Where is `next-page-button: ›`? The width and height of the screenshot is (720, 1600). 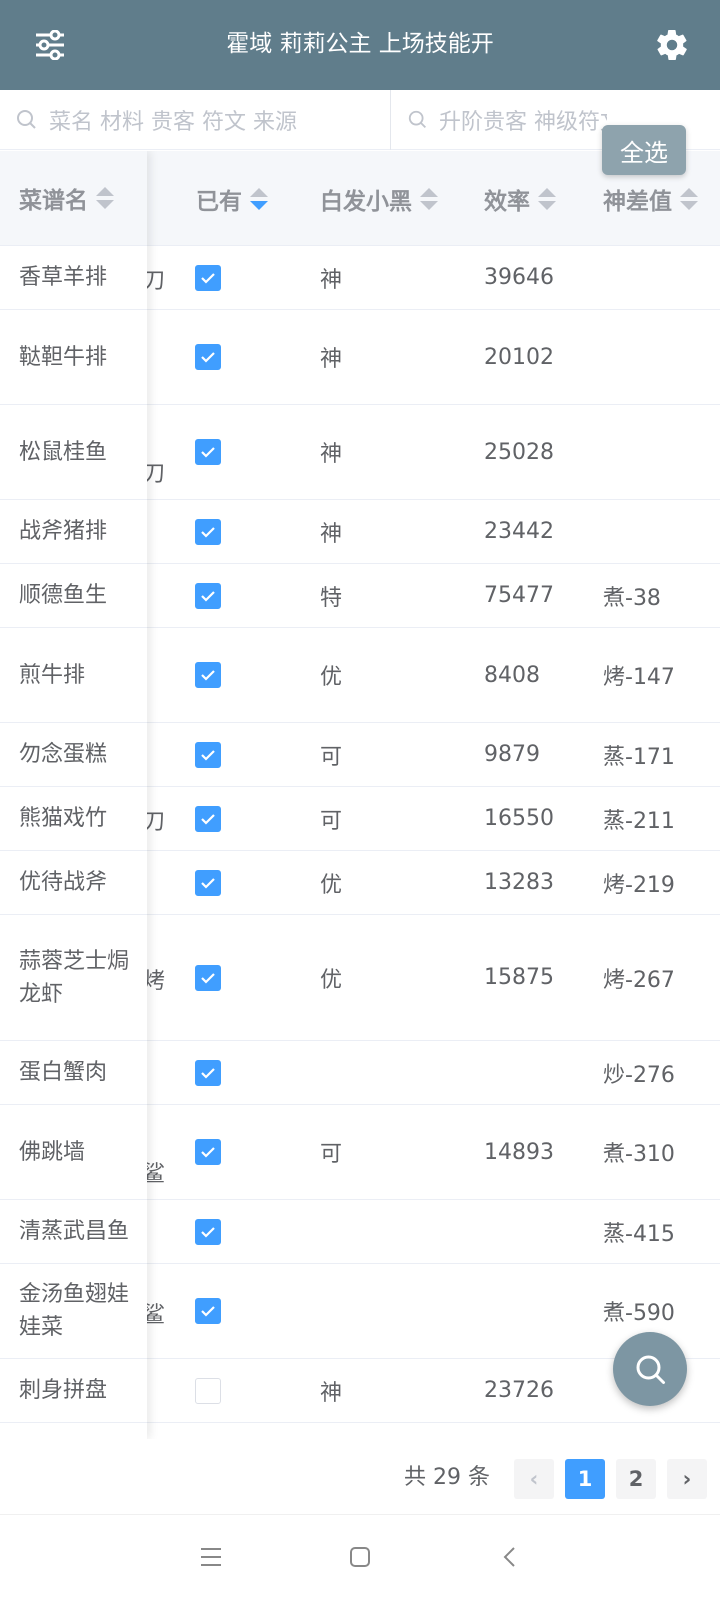
next-page-button: › is located at coordinates (687, 1479).